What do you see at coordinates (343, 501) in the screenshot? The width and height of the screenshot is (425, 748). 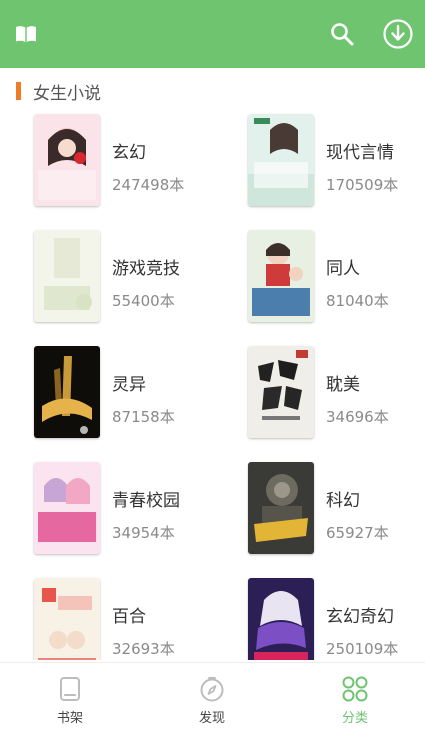 I see `category-name: 科幻` at bounding box center [343, 501].